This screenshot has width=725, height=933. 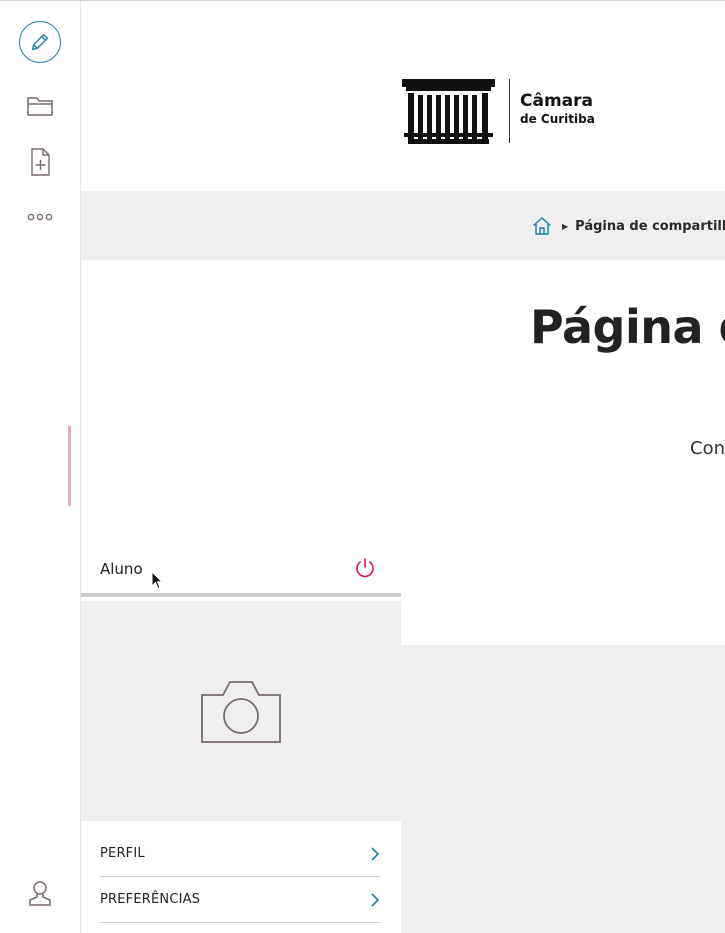 What do you see at coordinates (403, 225) in the screenshot?
I see `breadcrumb-bar: ▶ Página de compartilhamento` at bounding box center [403, 225].